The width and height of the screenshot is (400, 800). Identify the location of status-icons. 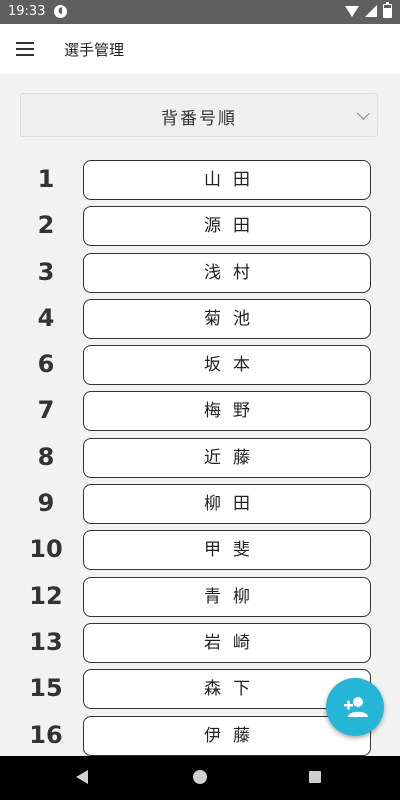
(368, 10).